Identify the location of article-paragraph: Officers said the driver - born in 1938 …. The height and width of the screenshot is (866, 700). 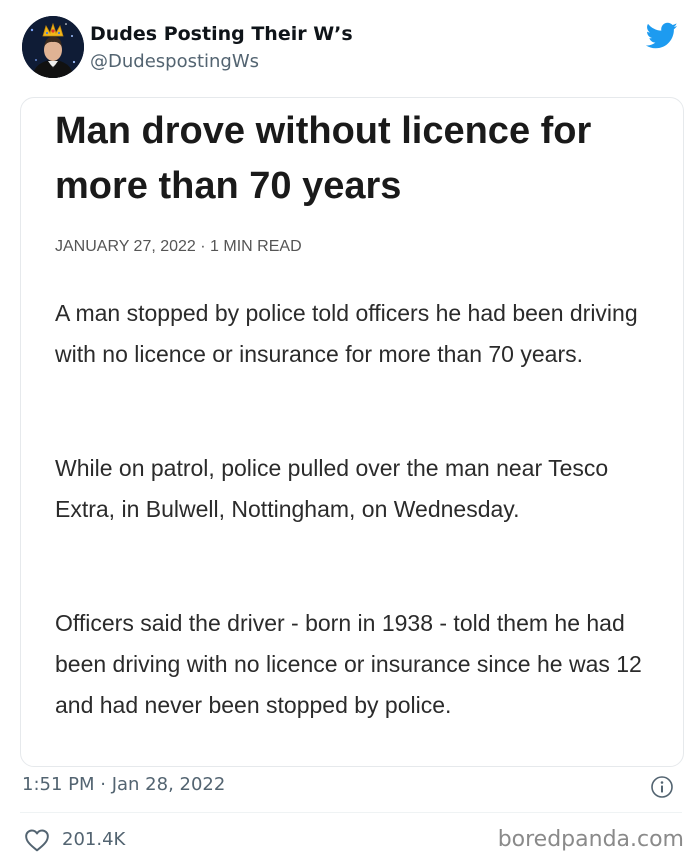
(348, 664).